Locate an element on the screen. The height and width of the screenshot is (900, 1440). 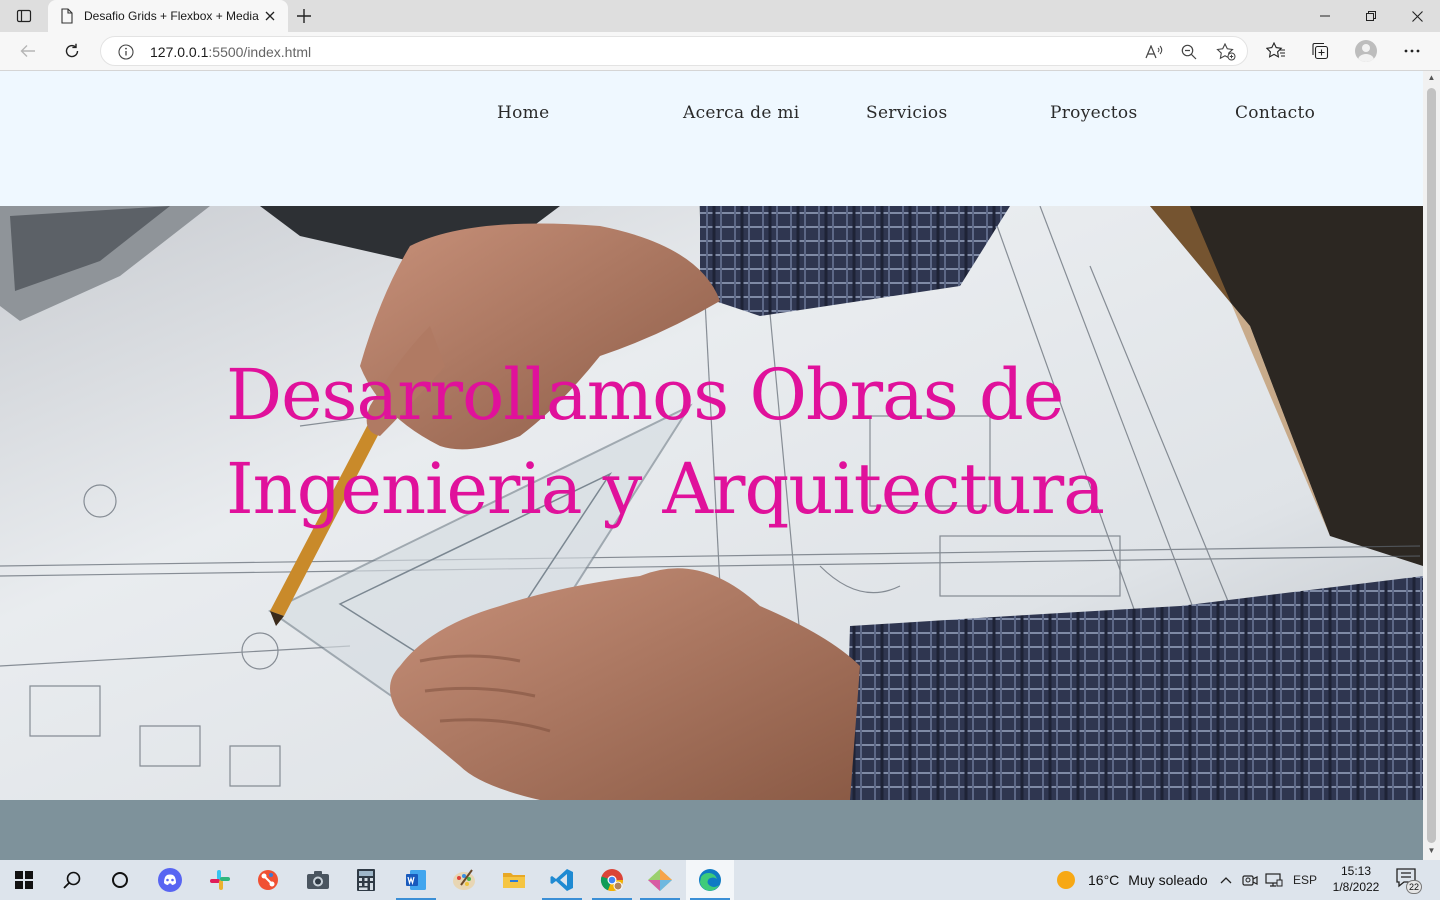
nav-about-link: Acerca de mi is located at coordinates (741, 113).